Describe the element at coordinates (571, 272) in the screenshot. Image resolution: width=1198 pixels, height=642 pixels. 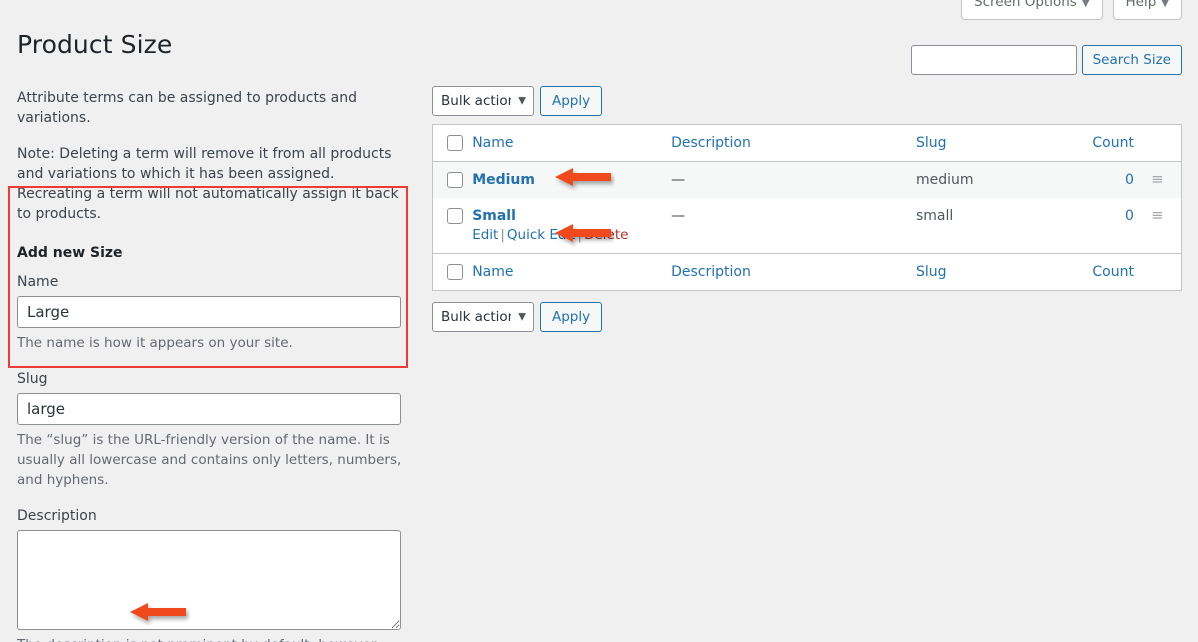
I see `column-footer-name: Name` at that location.